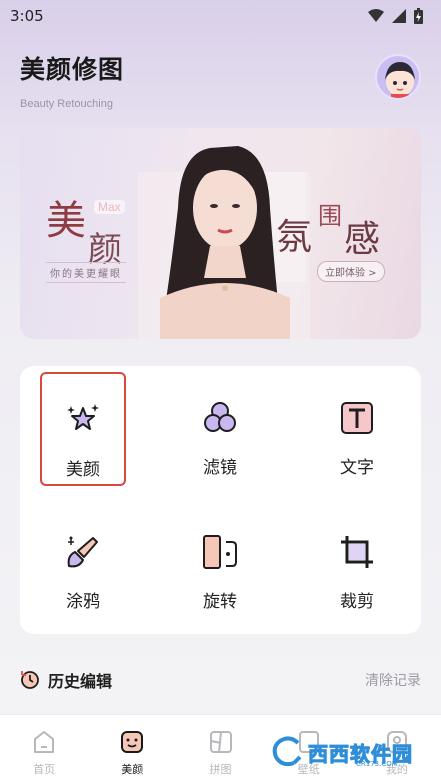 The width and height of the screenshot is (441, 784). Describe the element at coordinates (30, 680) in the screenshot. I see `history-clock-icon` at that location.